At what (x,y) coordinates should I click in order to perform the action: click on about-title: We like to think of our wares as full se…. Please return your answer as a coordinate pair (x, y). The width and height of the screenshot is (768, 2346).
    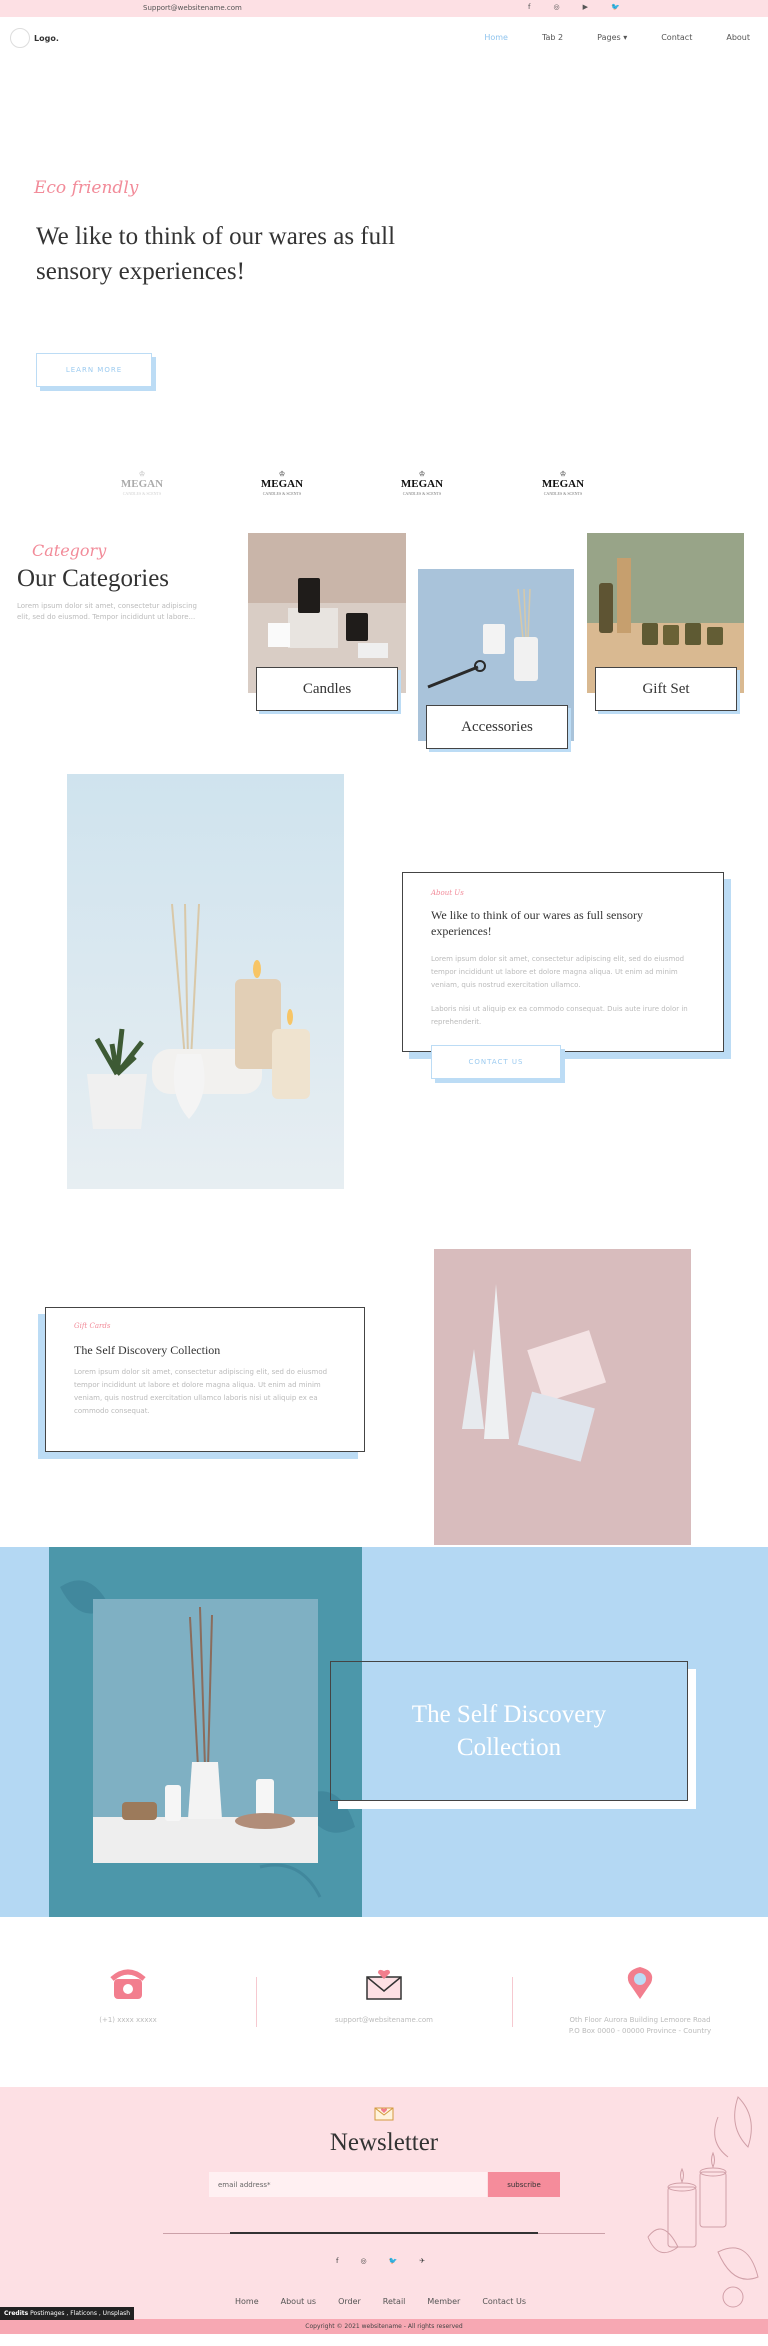
    Looking at the image, I should click on (537, 923).